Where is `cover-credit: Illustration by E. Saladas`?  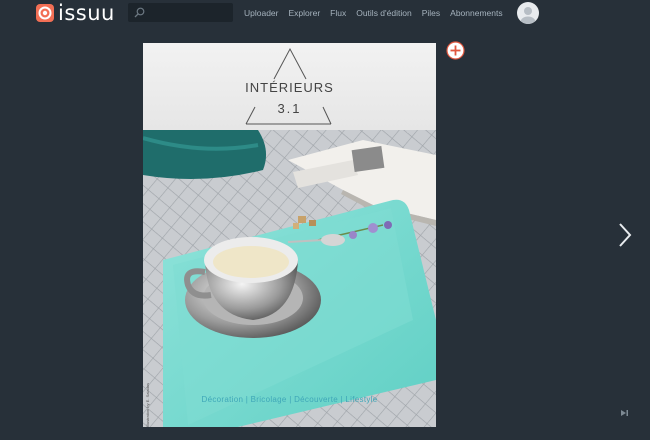
cover-credit: Illustration by E. Saladas is located at coordinates (147, 404).